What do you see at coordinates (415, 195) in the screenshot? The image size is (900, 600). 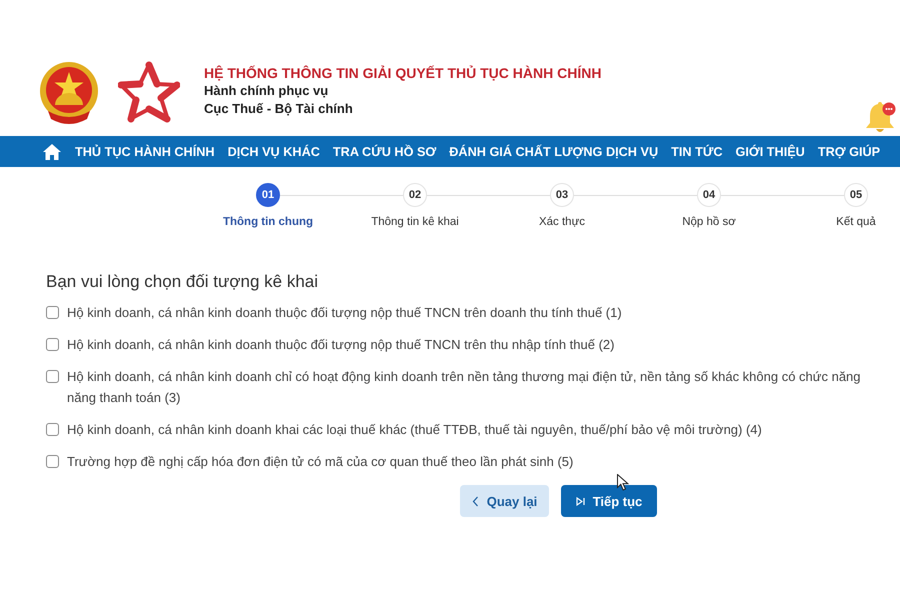 I see `step-number: 02` at bounding box center [415, 195].